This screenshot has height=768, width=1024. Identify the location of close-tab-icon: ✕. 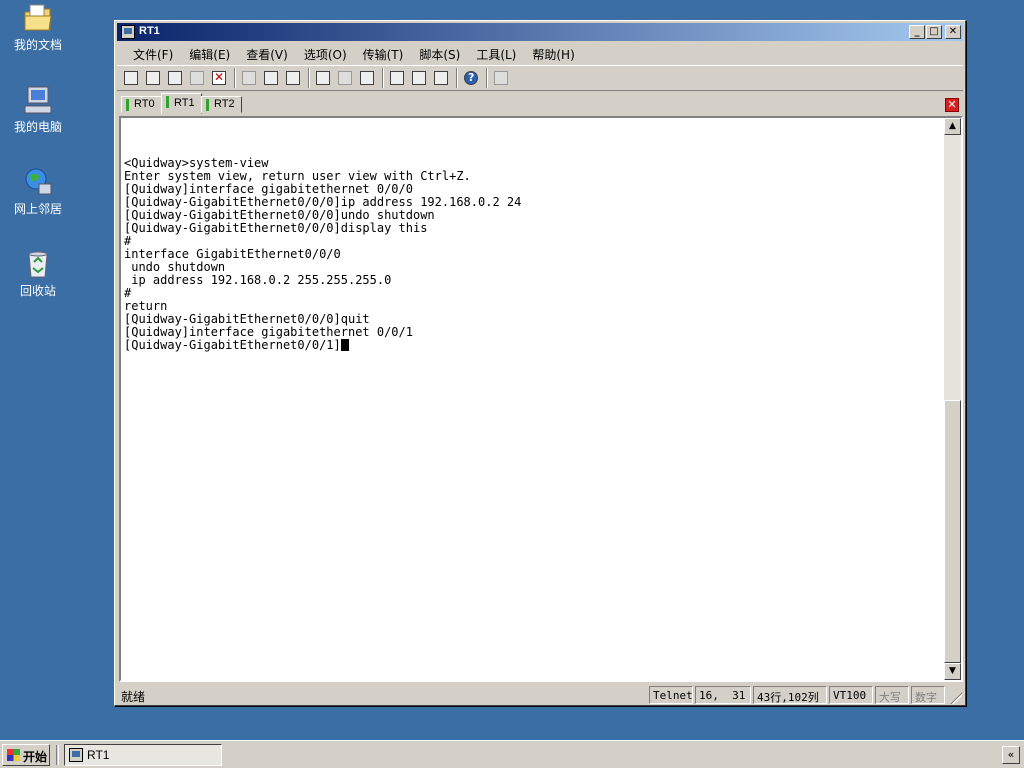
(952, 105).